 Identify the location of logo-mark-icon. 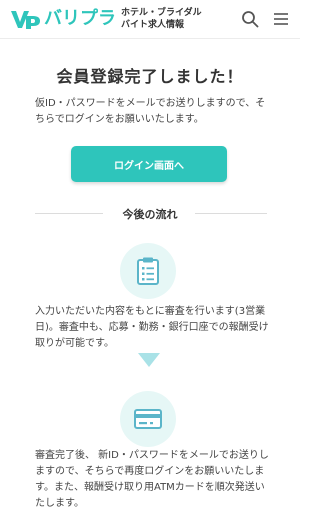
(25, 20).